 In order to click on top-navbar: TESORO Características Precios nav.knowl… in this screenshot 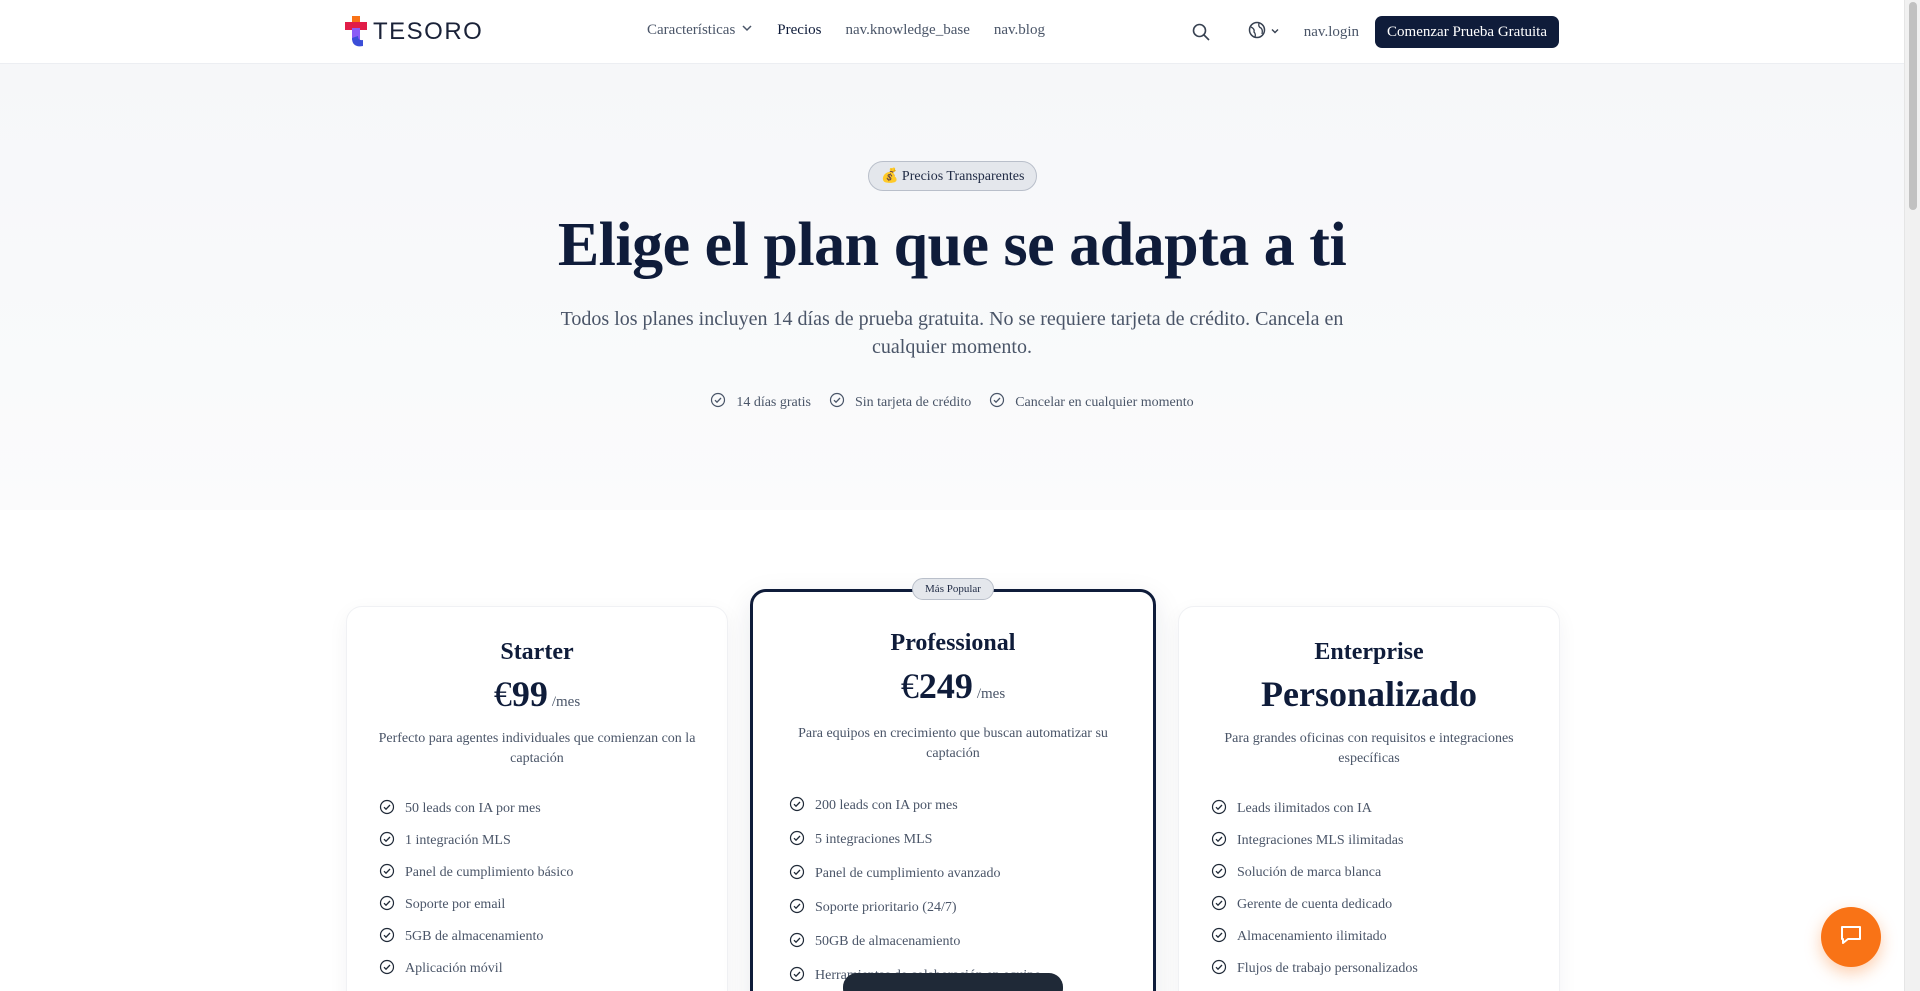, I will do `click(952, 32)`.